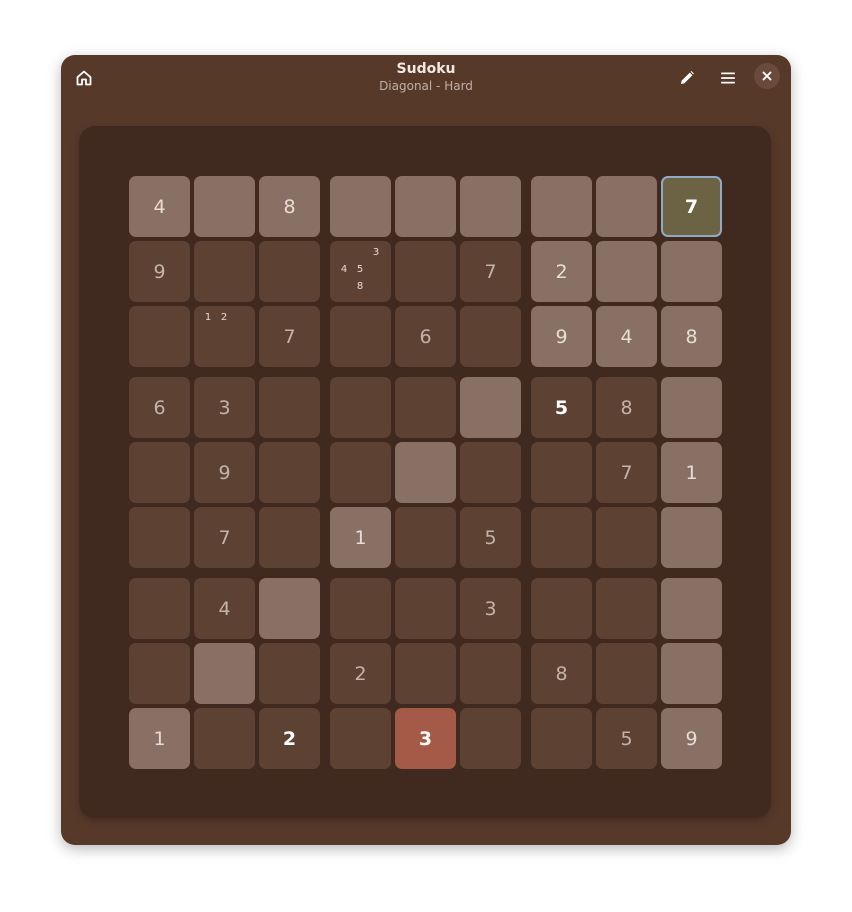  I want to click on sudoku-cell-r1-c6, so click(490, 206).